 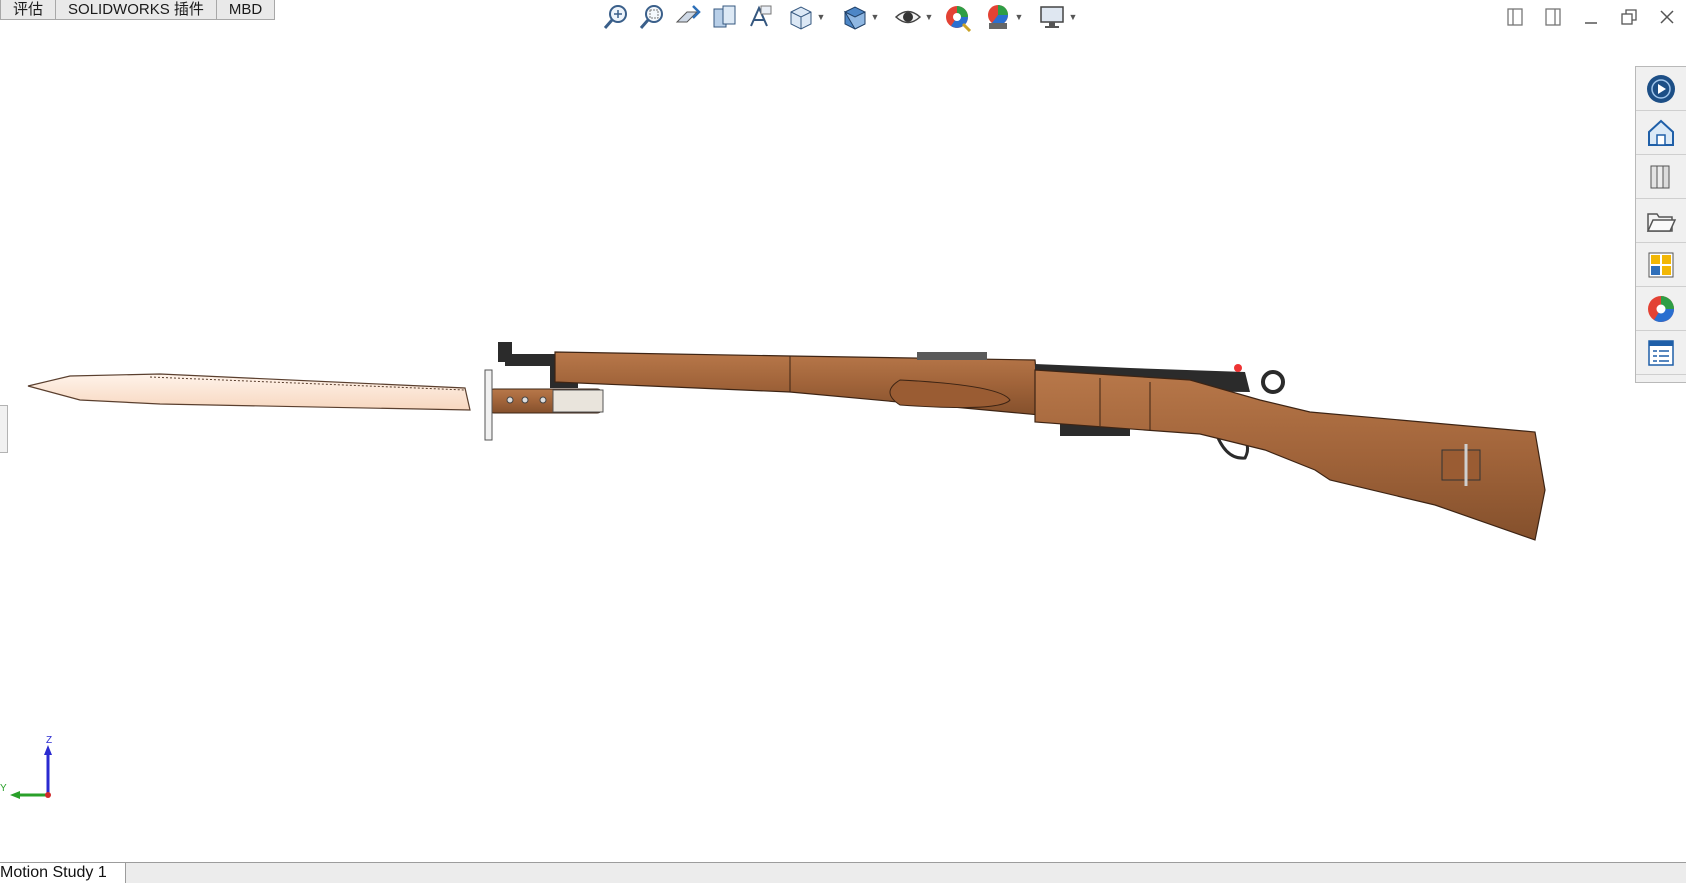 I want to click on apply-scene-icon, so click(x=997, y=17).